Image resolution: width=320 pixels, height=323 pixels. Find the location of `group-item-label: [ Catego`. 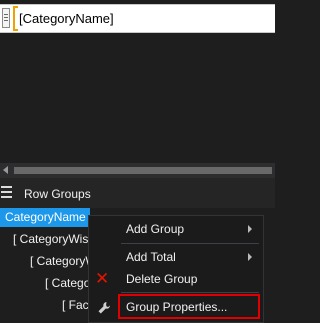

group-item-label: [ Catego is located at coordinates (68, 283).